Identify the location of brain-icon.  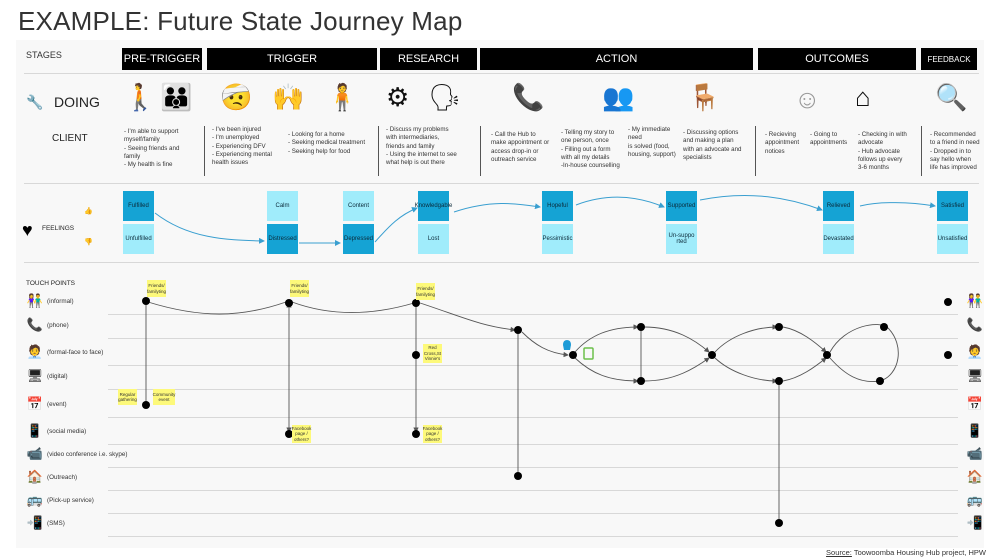
(567, 345).